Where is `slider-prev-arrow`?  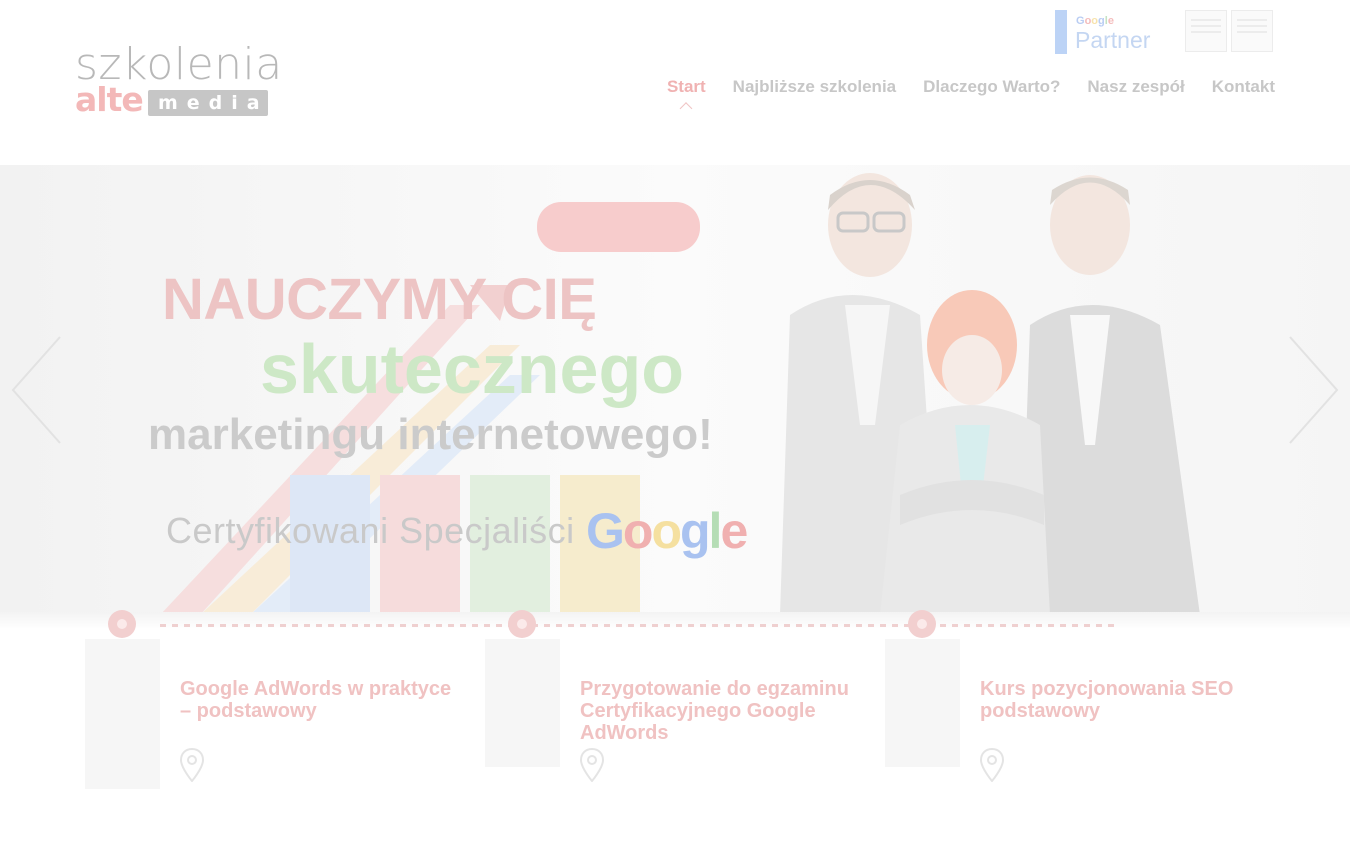 slider-prev-arrow is located at coordinates (38, 390).